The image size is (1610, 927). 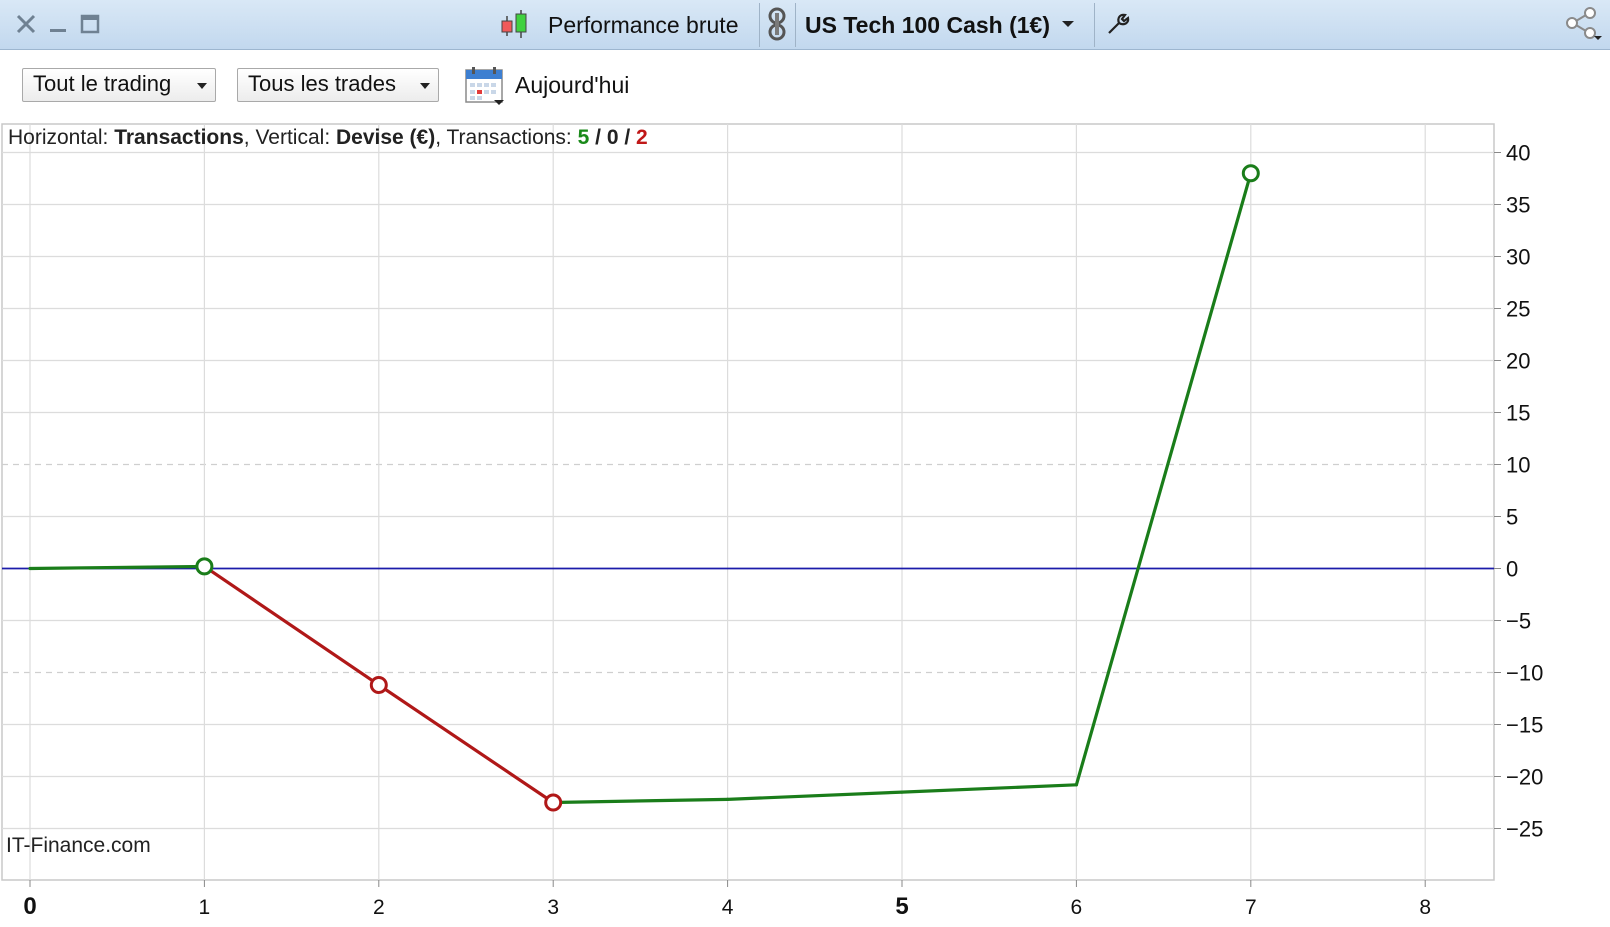 I want to click on vertical-value: Devise (€), so click(x=385, y=137).